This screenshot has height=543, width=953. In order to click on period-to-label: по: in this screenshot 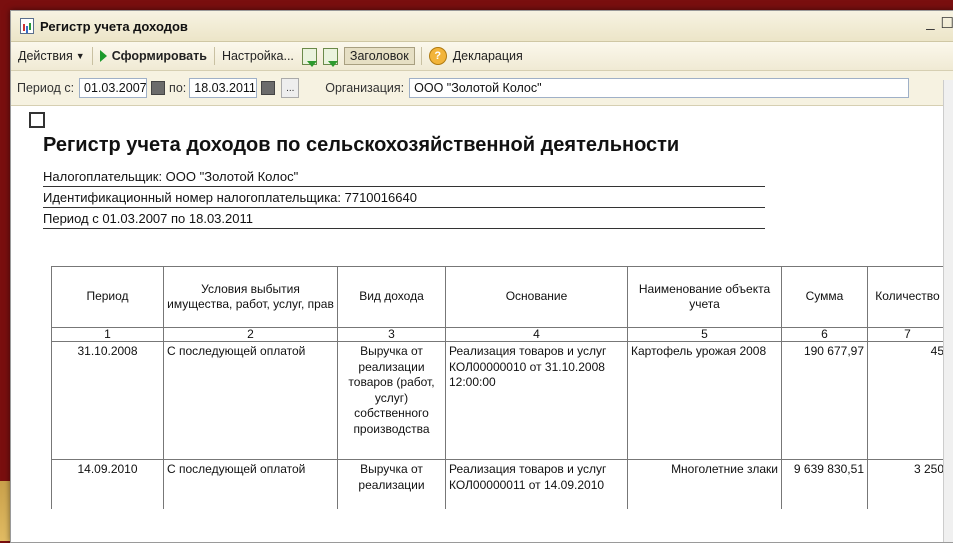, I will do `click(178, 88)`.